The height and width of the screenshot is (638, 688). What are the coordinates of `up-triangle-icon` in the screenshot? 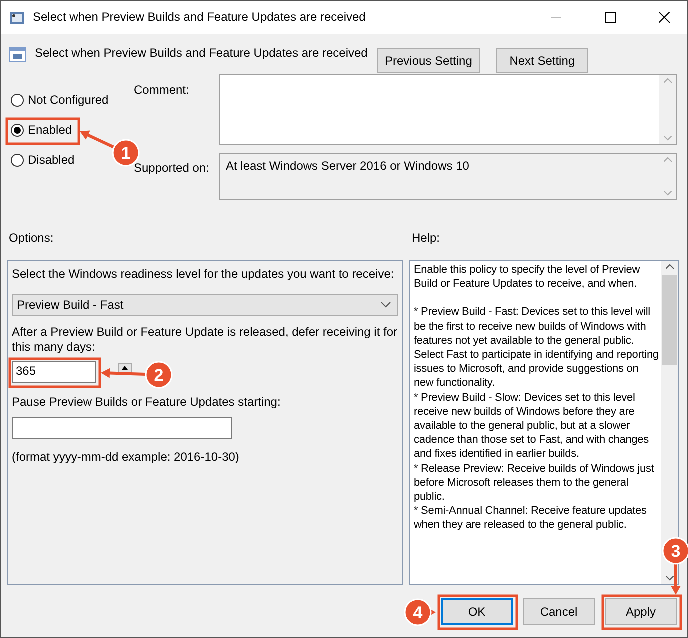 It's located at (125, 368).